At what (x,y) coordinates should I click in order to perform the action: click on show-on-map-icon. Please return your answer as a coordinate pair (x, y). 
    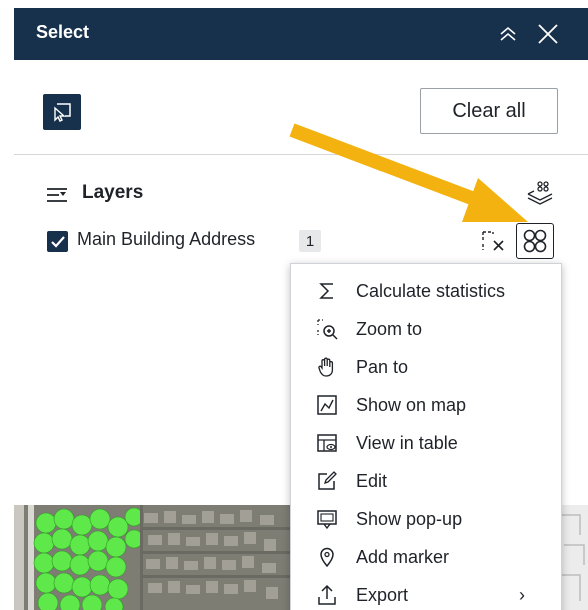
    Looking at the image, I should click on (327, 405).